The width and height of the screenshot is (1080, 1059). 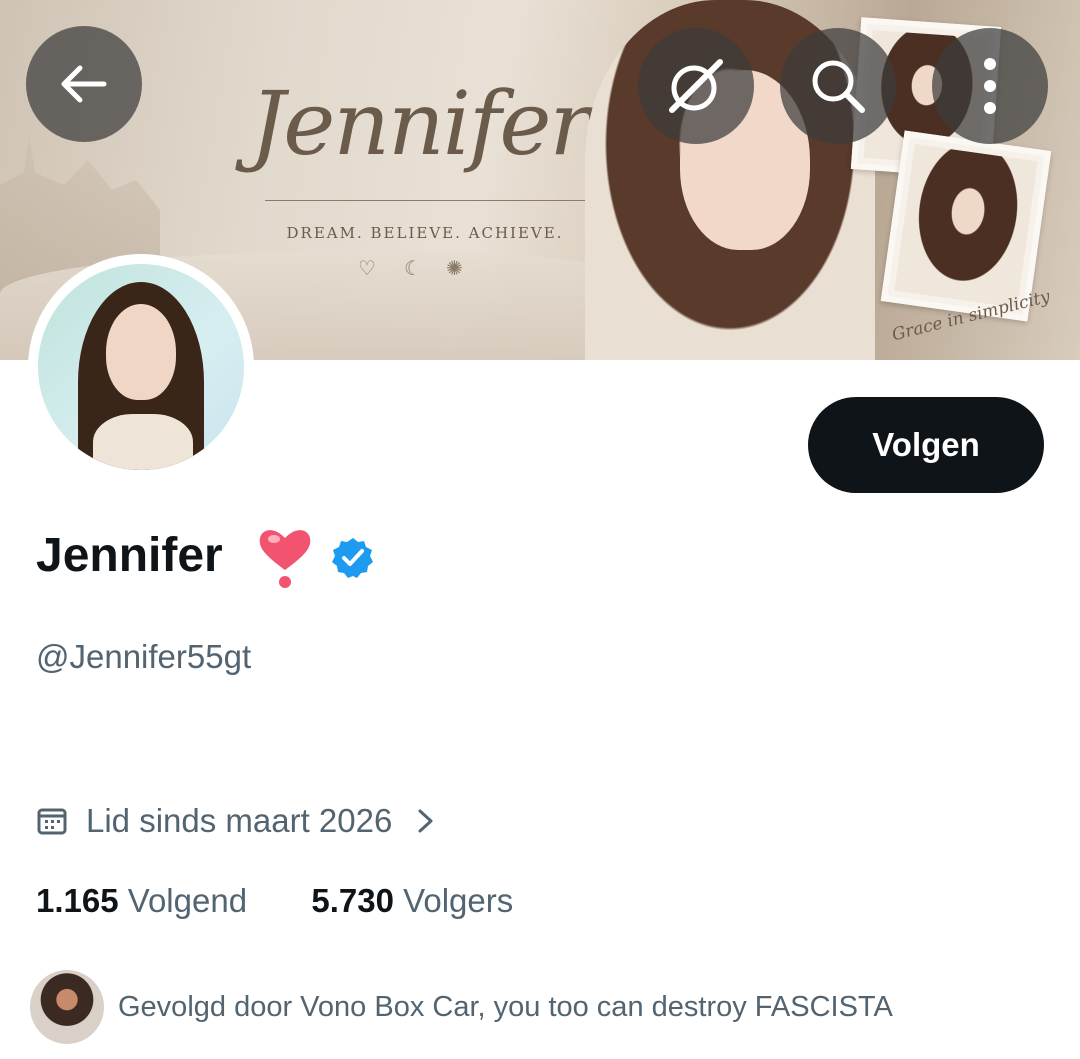 What do you see at coordinates (352, 900) in the screenshot?
I see `followers-count: 5.730` at bounding box center [352, 900].